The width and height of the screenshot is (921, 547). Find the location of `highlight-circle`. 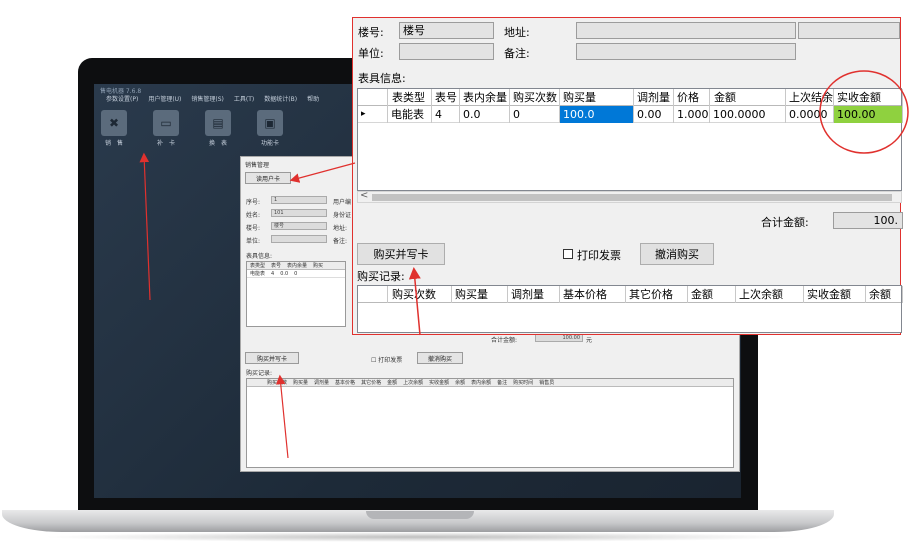

highlight-circle is located at coordinates (864, 112).